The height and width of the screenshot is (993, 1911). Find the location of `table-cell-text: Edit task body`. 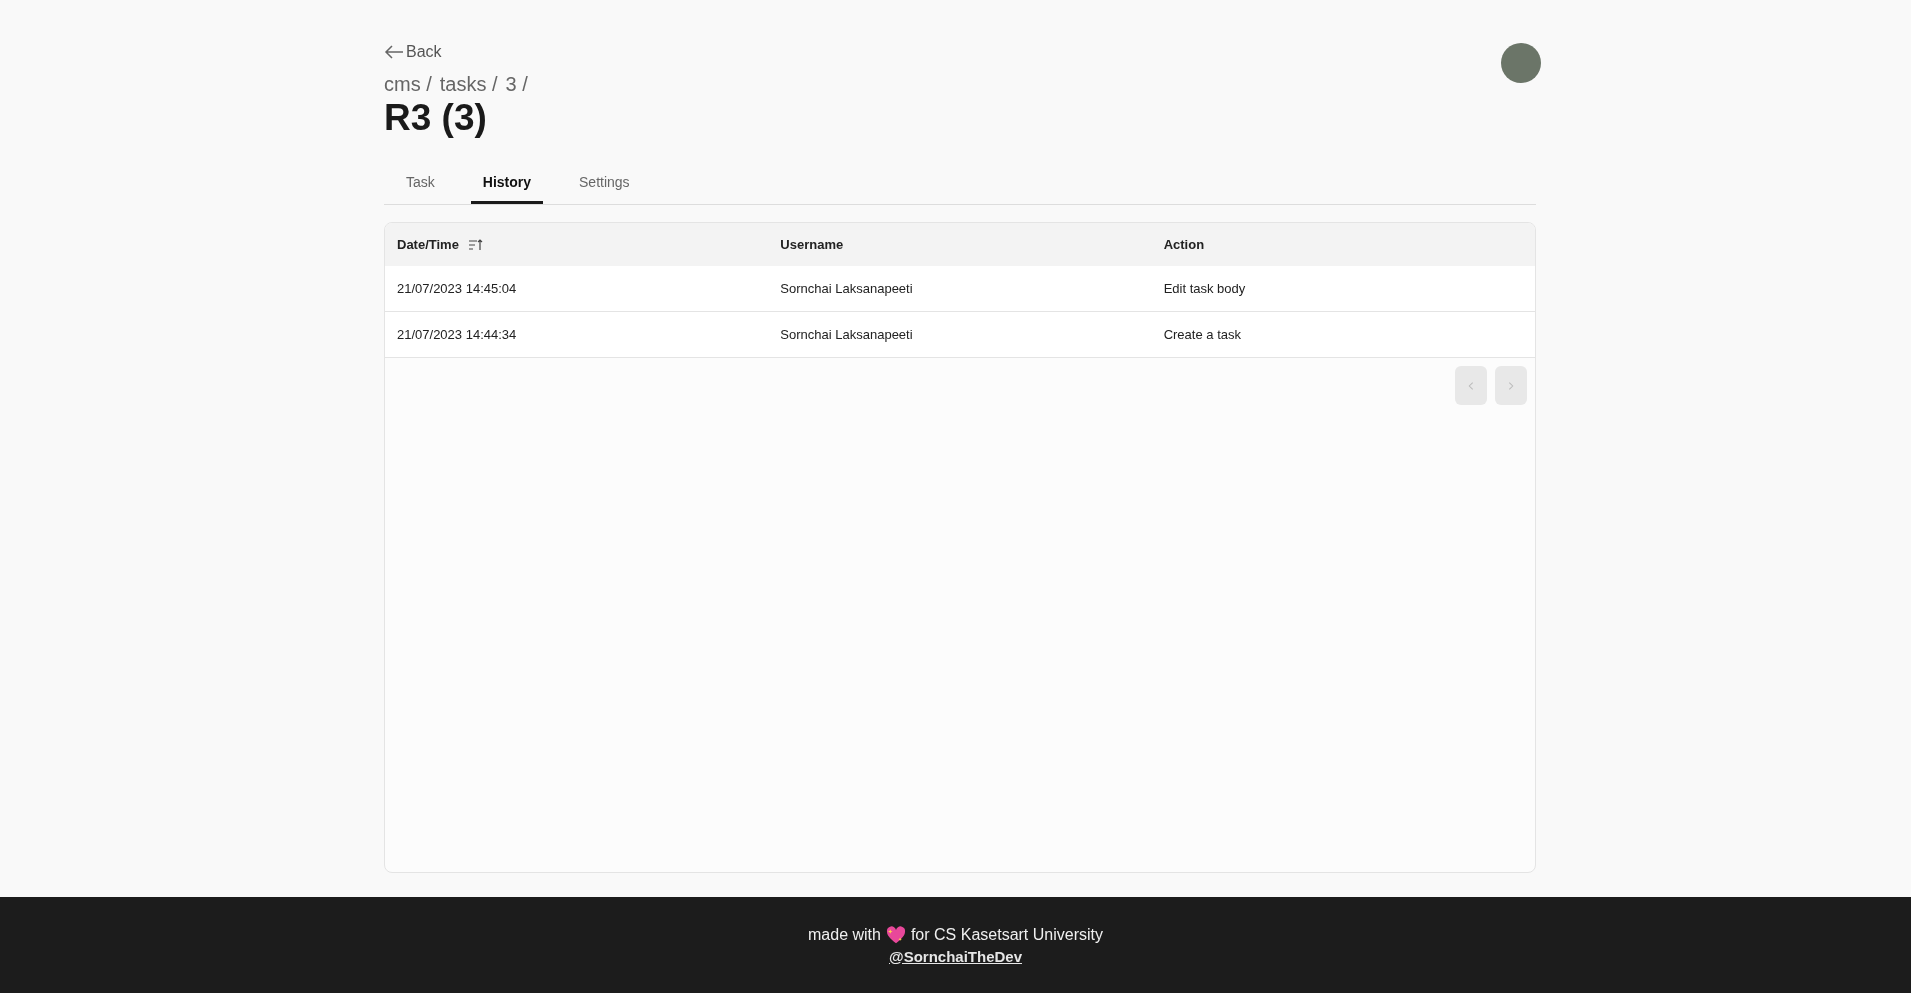

table-cell-text: Edit task body is located at coordinates (1204, 288).